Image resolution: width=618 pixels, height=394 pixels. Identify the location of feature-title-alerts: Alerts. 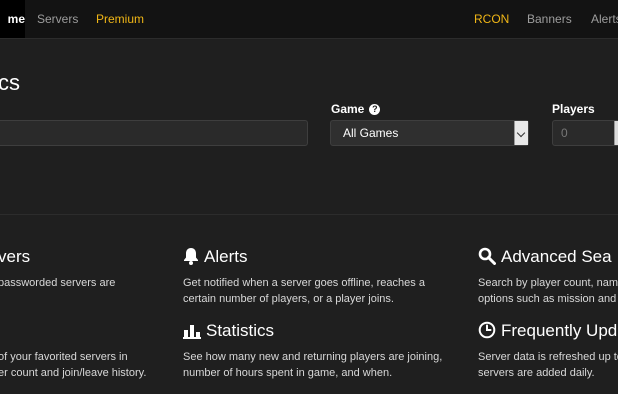
(215, 258).